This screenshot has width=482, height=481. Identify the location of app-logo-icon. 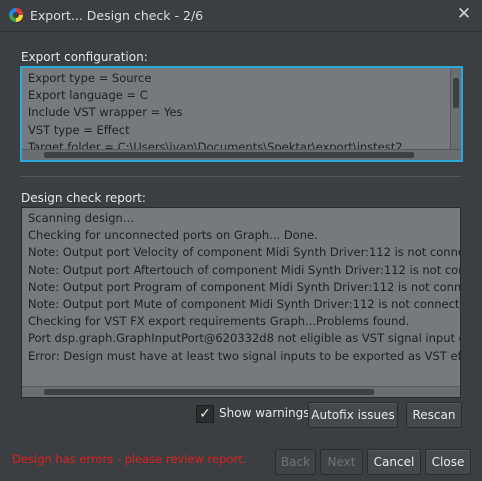
(16, 15).